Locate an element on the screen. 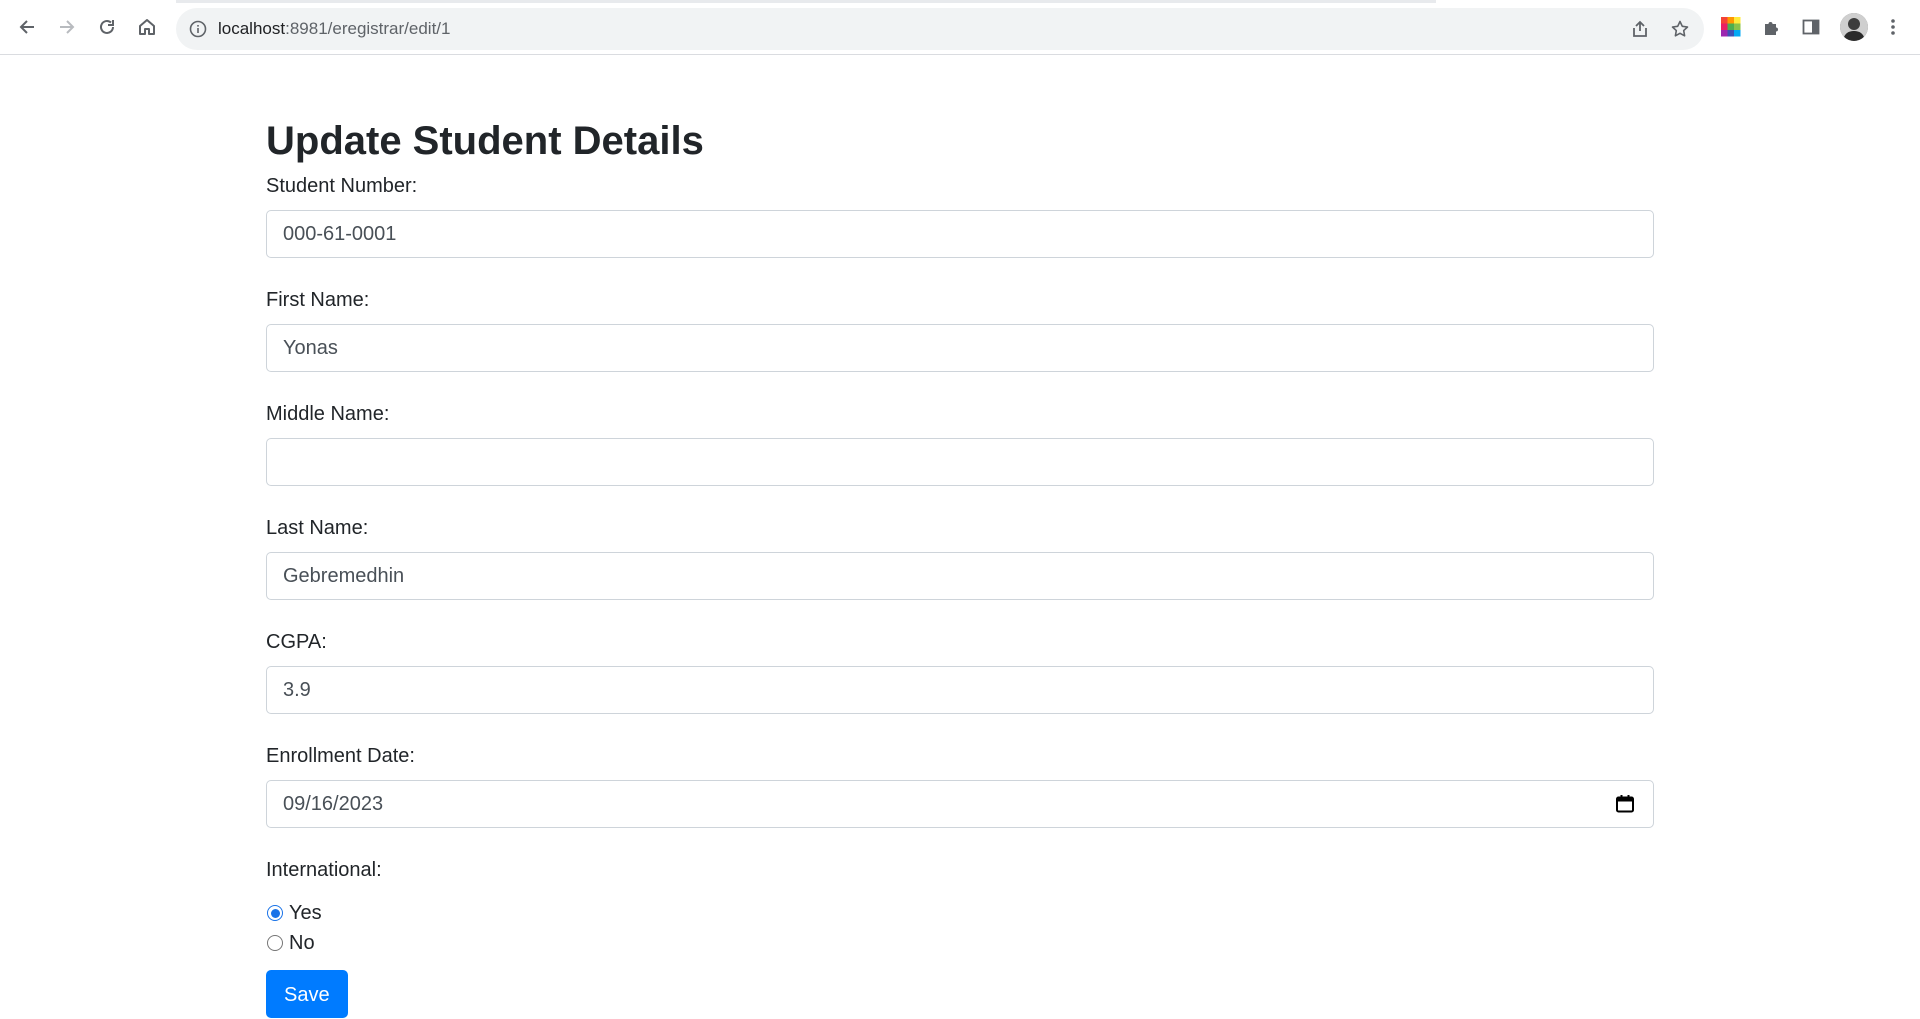  star-icon is located at coordinates (1680, 29).